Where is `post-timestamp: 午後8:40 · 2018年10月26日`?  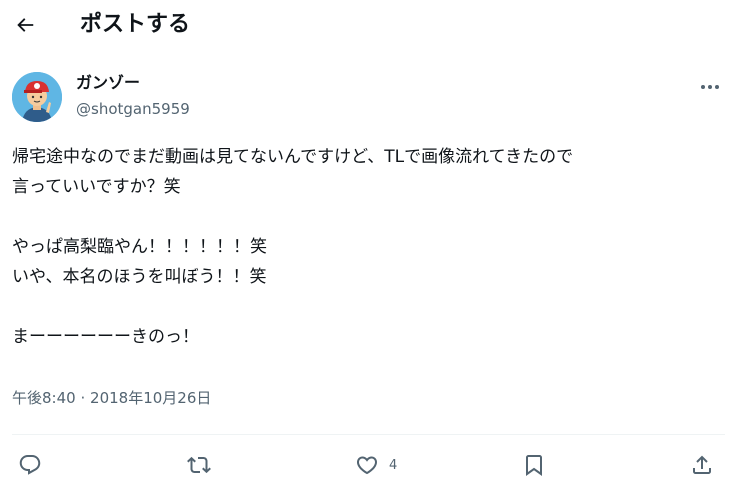 post-timestamp: 午後8:40 · 2018年10月26日 is located at coordinates (111, 398).